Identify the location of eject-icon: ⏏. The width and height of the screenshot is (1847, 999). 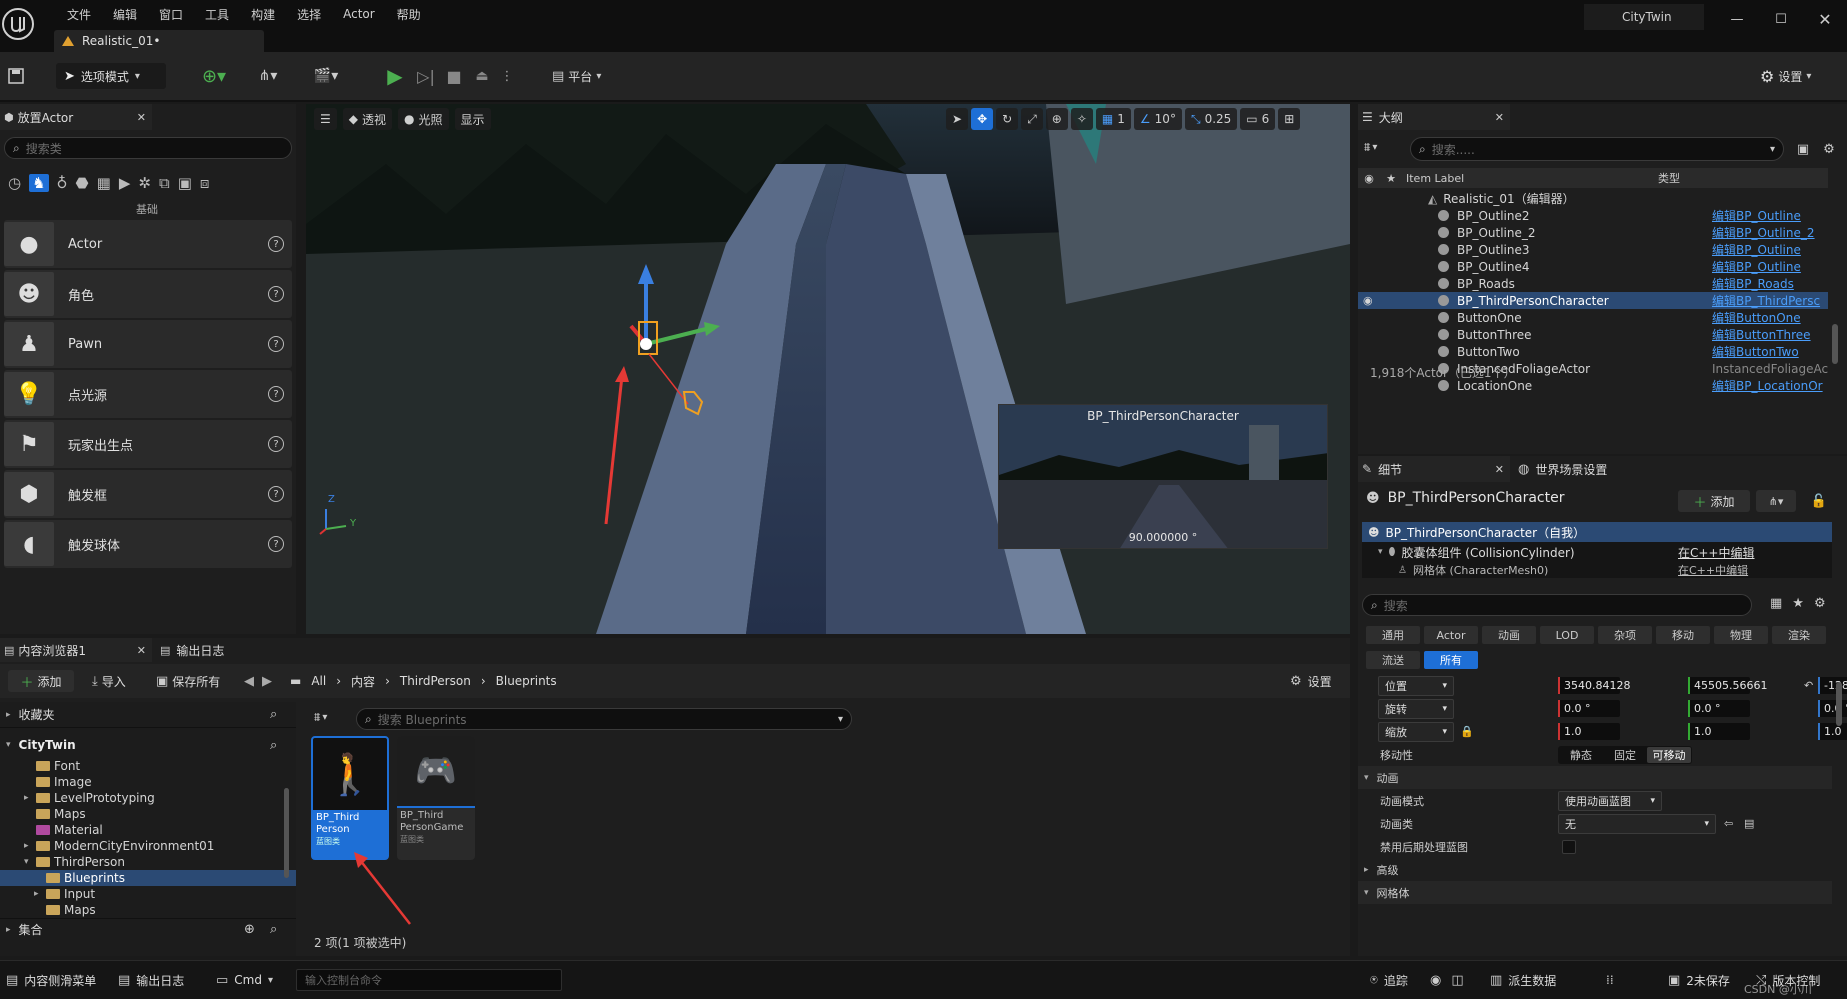
(482, 76).